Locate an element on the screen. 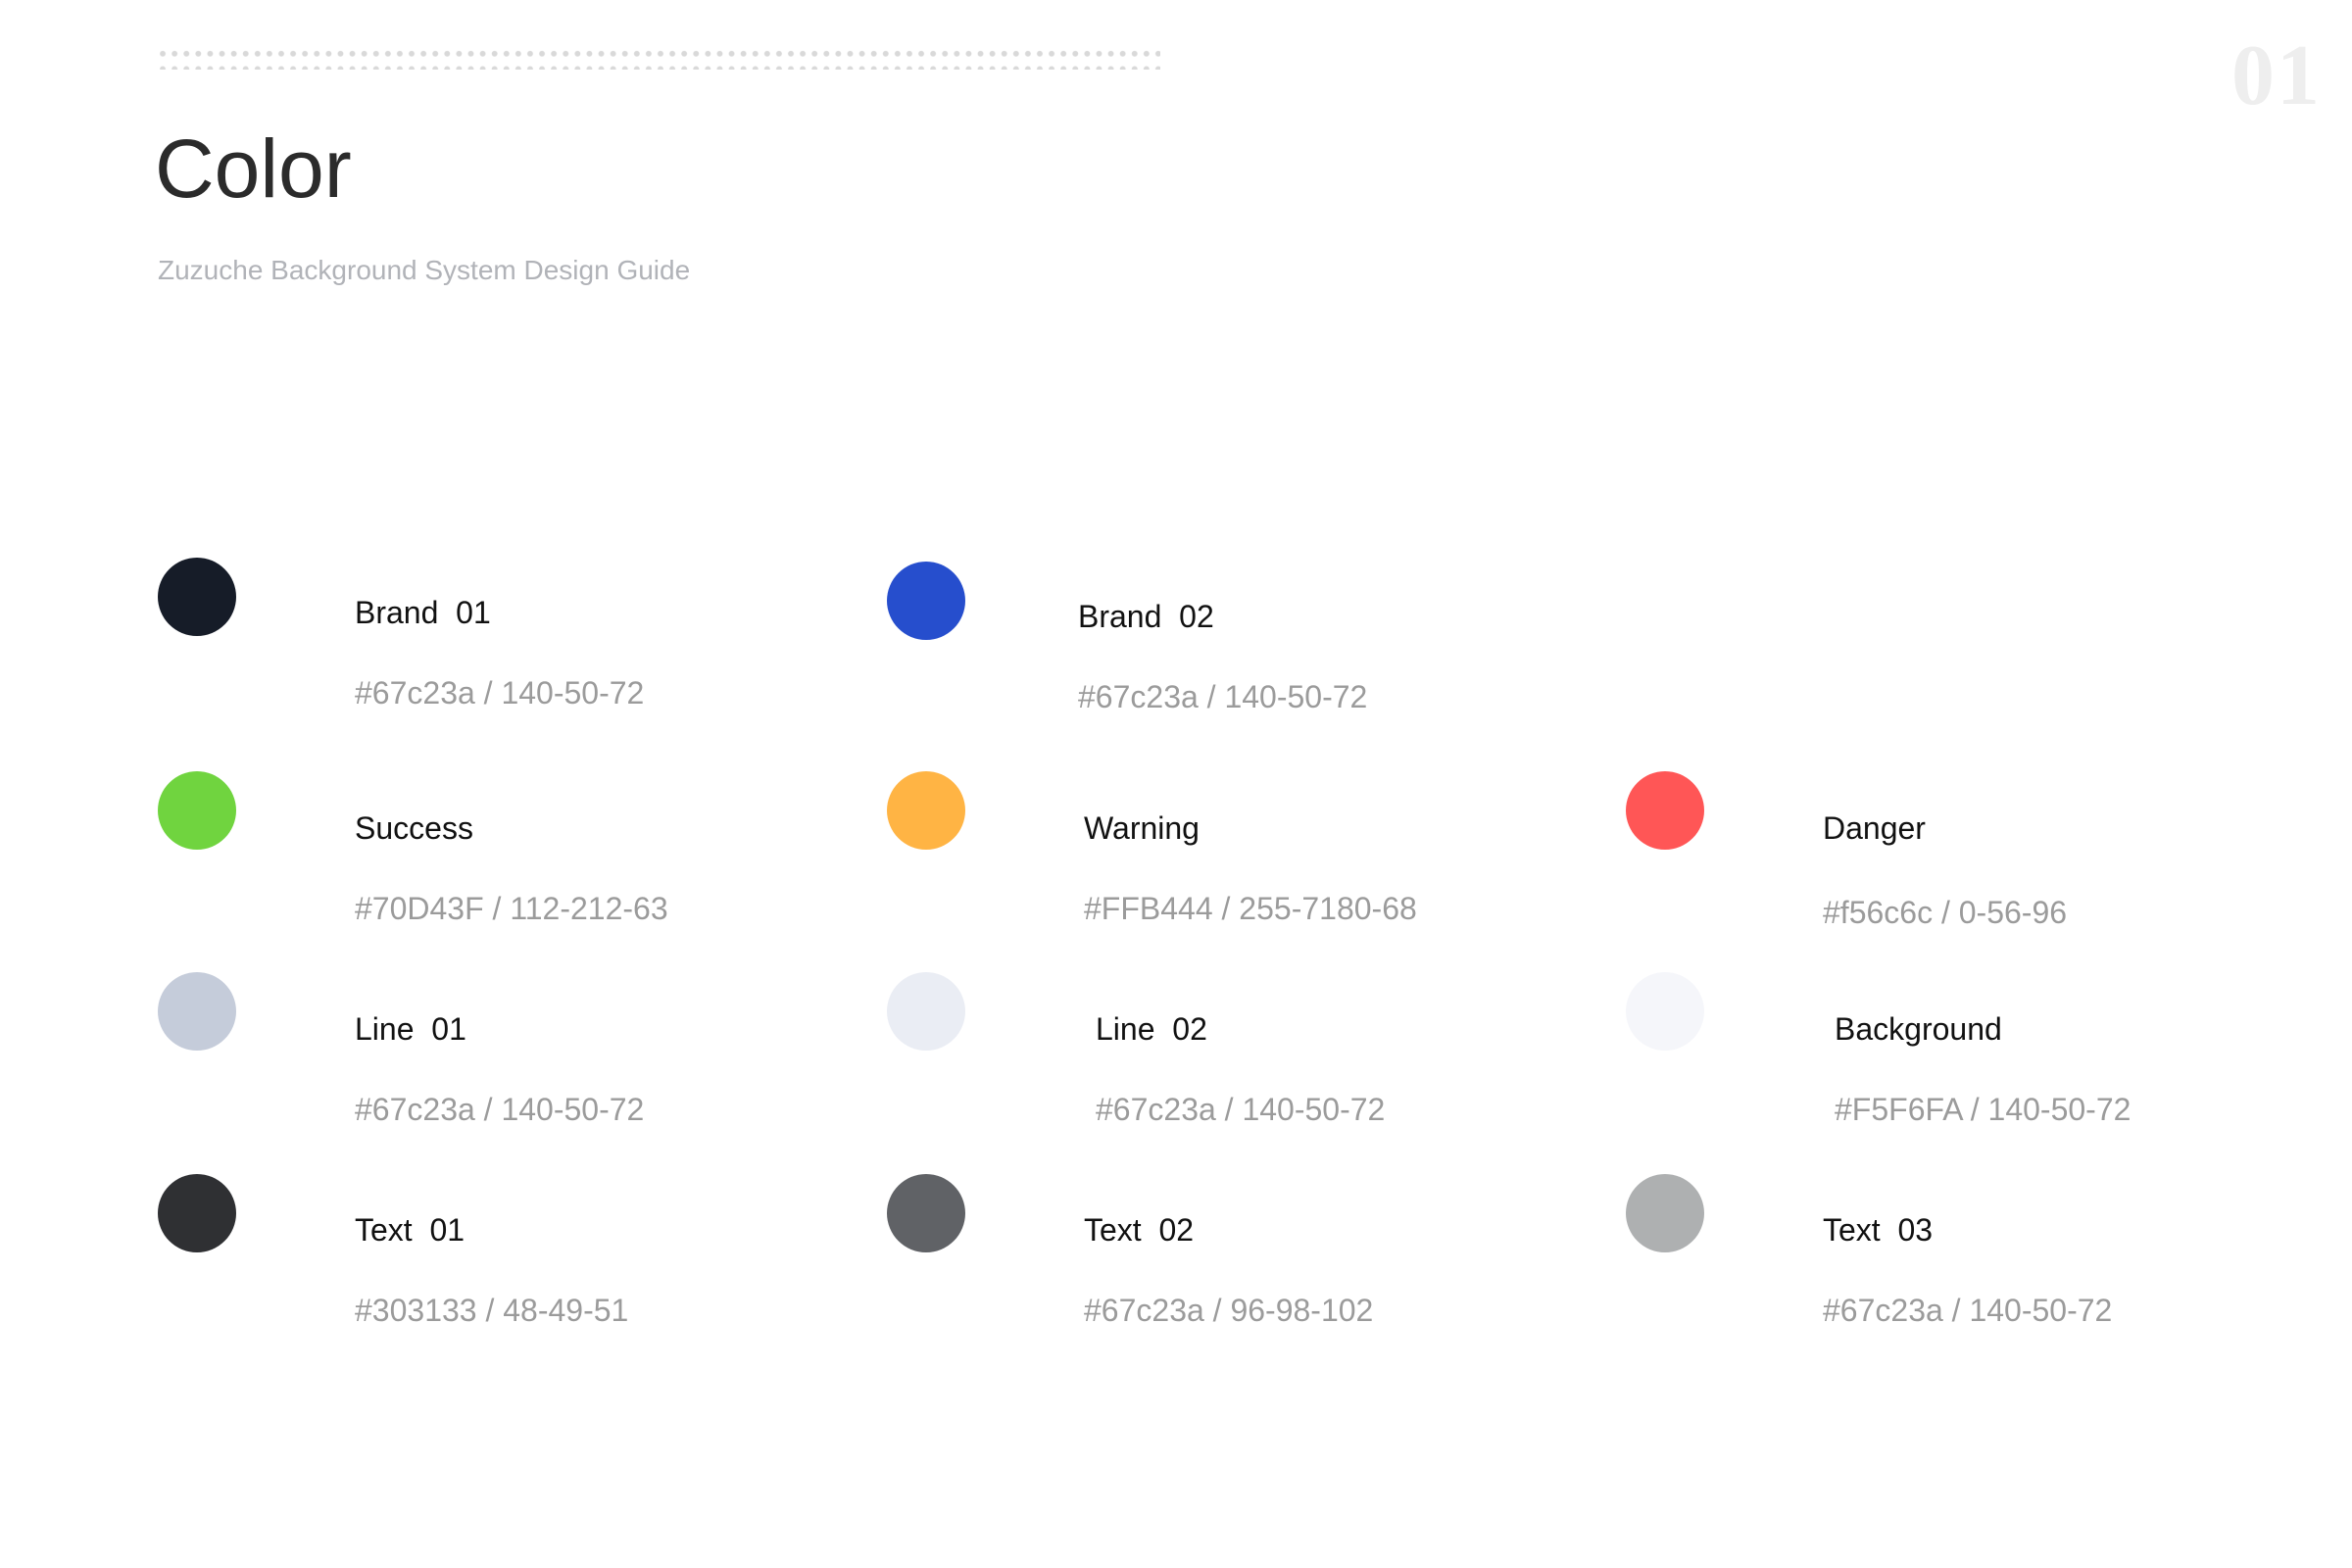 This screenshot has width=2352, height=1568. page-number: 01 is located at coordinates (2276, 75).